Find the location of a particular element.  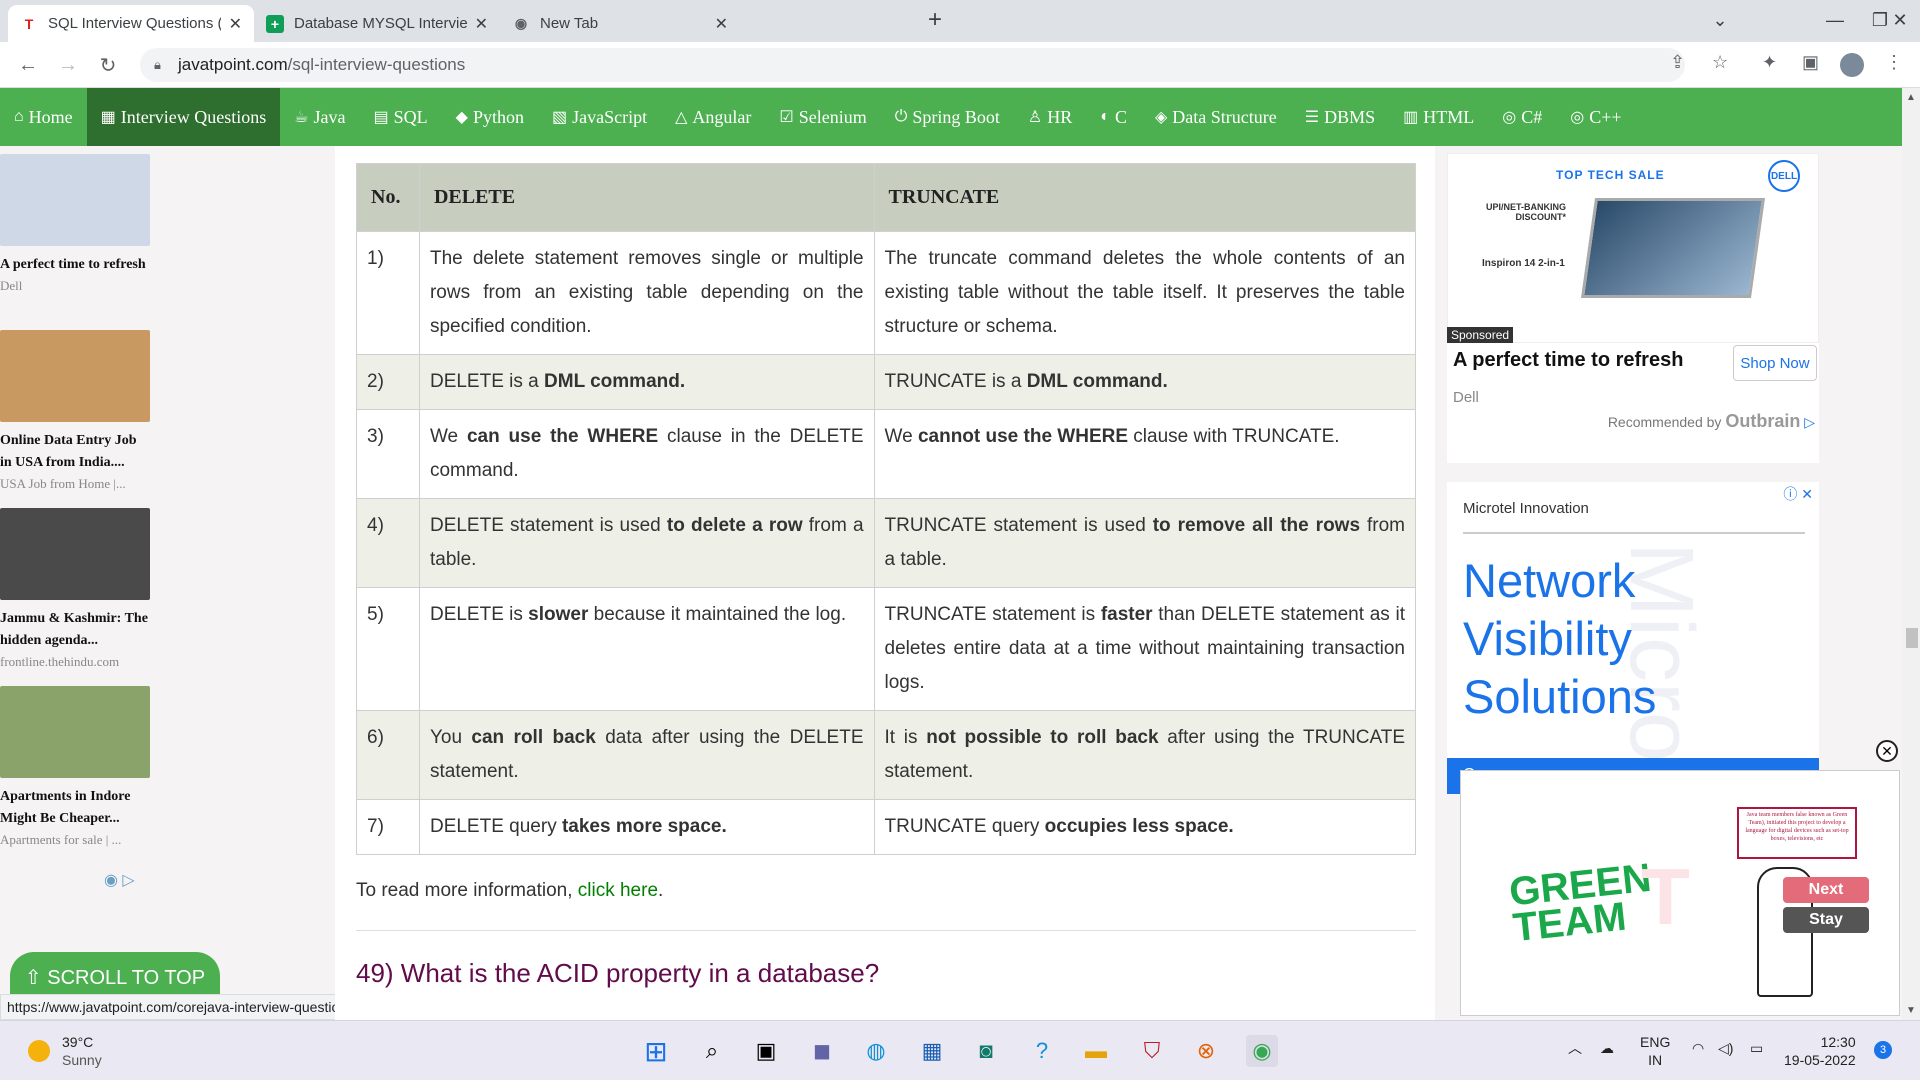

task-view-icon: ▣ is located at coordinates (766, 1051).